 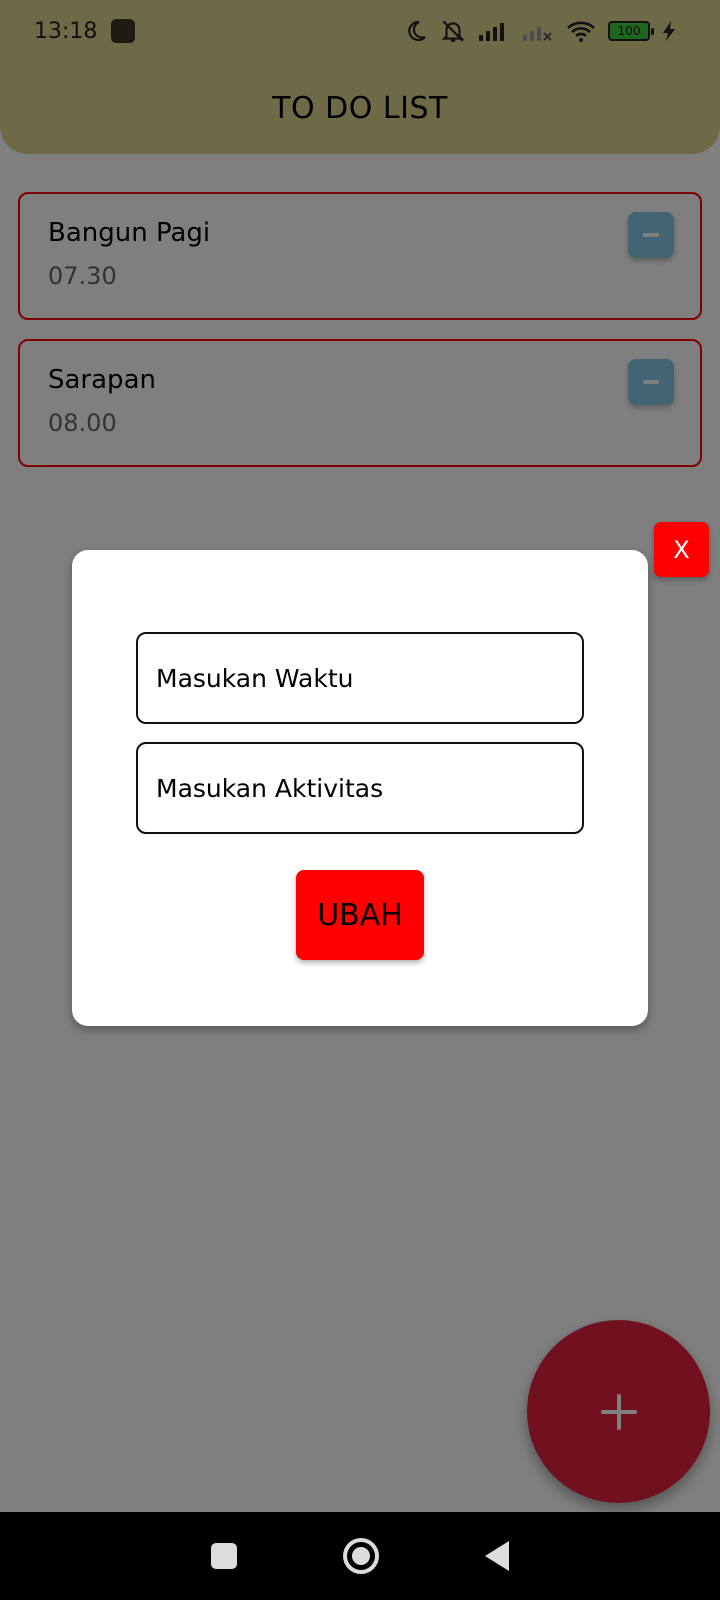 I want to click on activity-input, so click(x=360, y=788).